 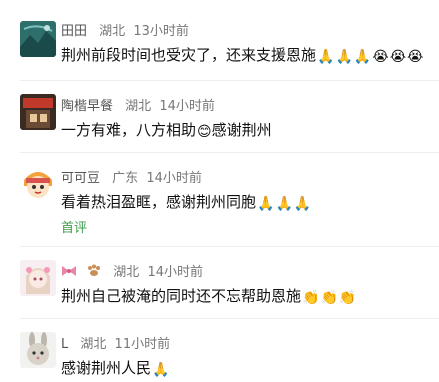 I want to click on comment-meta: L 湖北 11小时前, so click(x=115, y=342).